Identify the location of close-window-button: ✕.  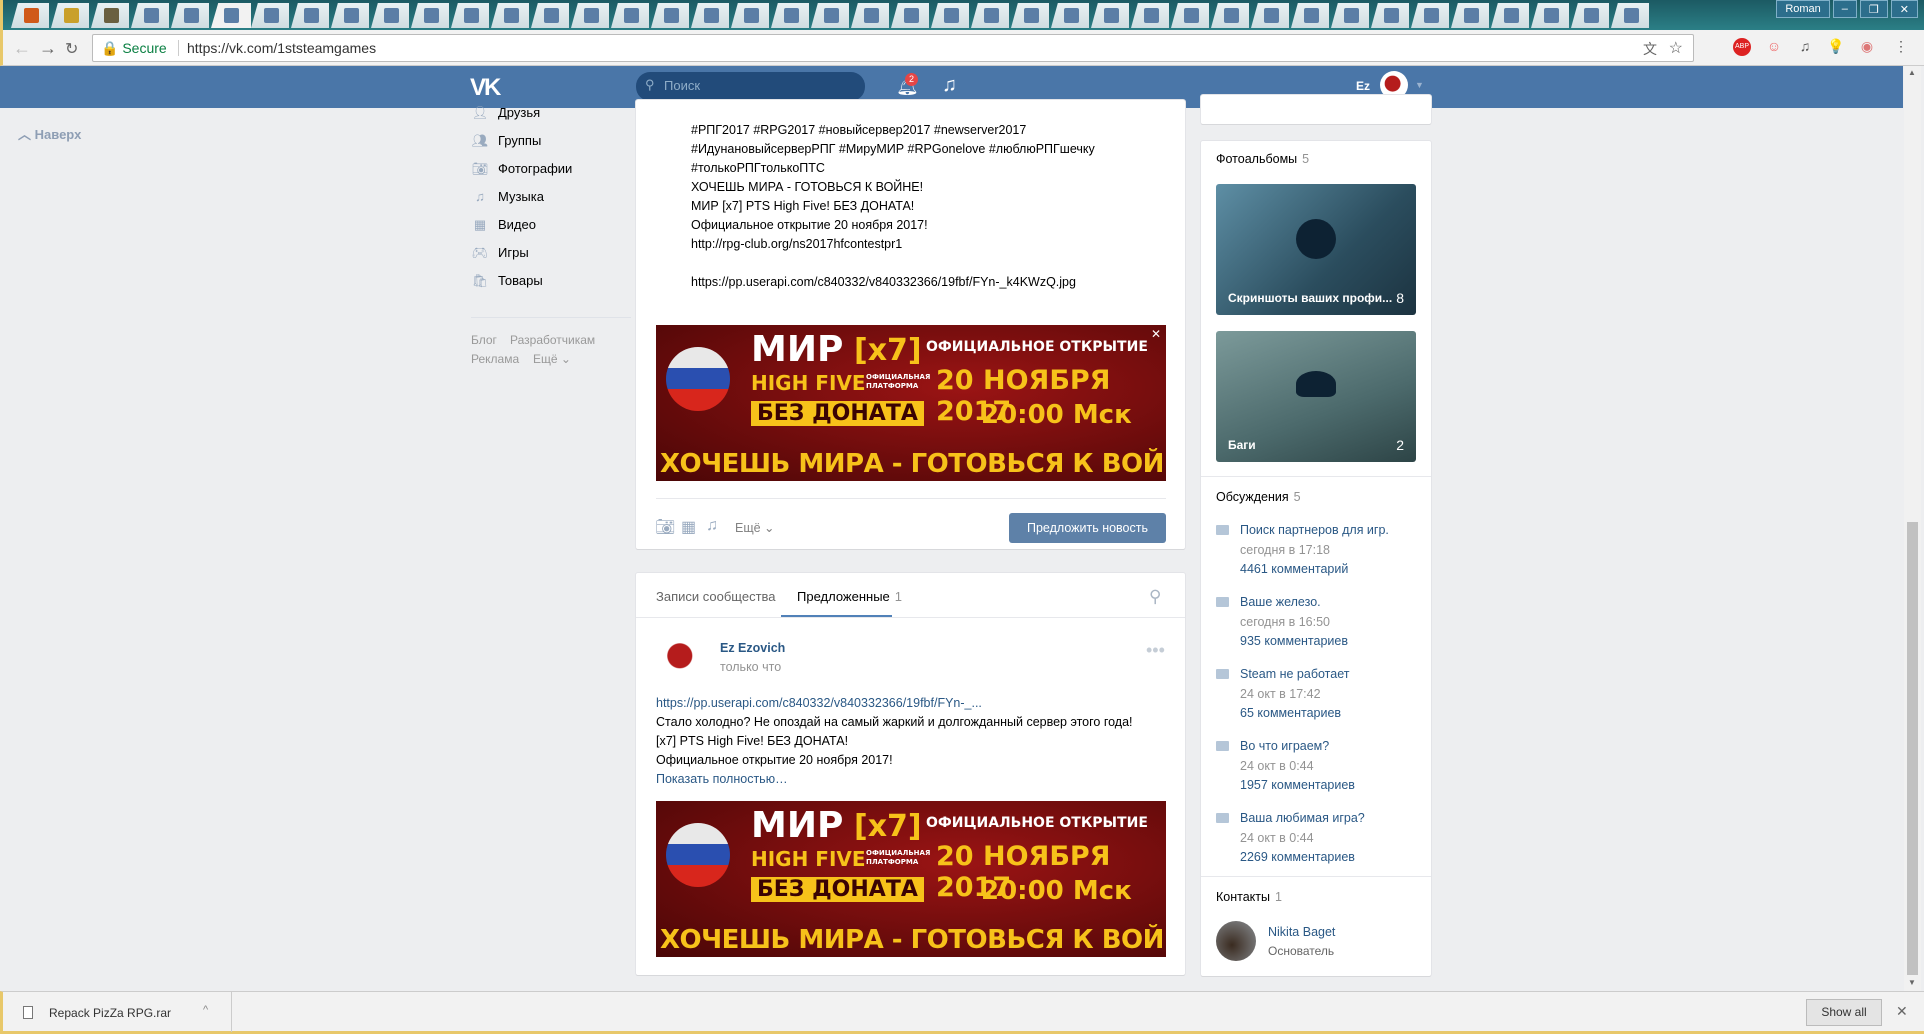
(1904, 9).